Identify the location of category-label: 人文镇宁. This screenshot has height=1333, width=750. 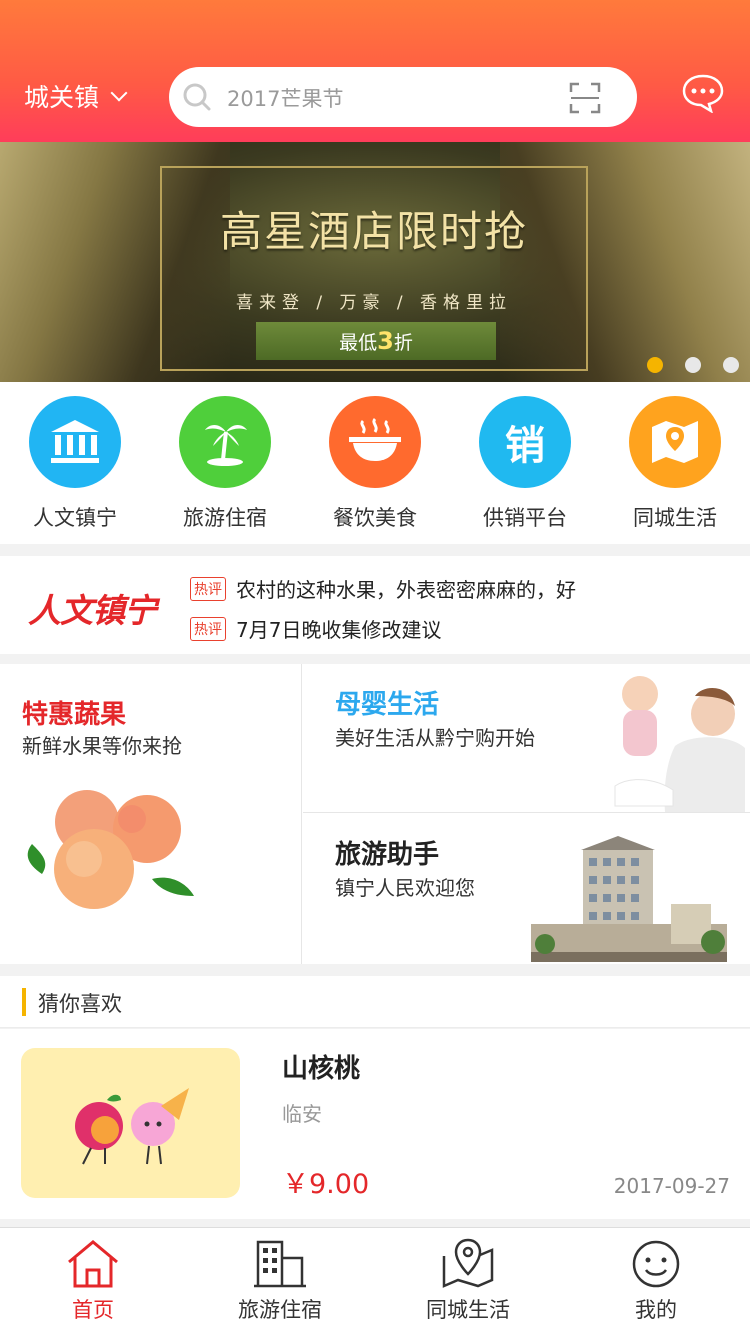
(75, 518).